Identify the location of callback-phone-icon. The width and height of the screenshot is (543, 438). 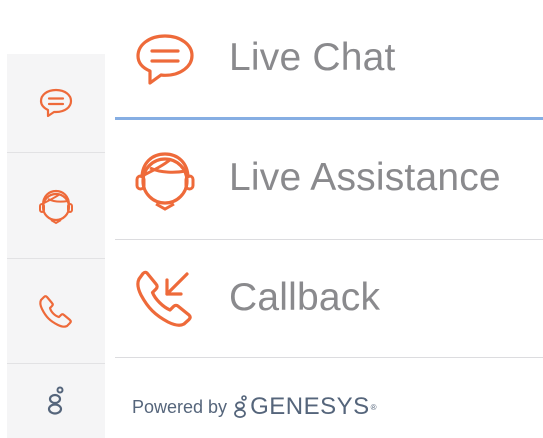
(165, 298).